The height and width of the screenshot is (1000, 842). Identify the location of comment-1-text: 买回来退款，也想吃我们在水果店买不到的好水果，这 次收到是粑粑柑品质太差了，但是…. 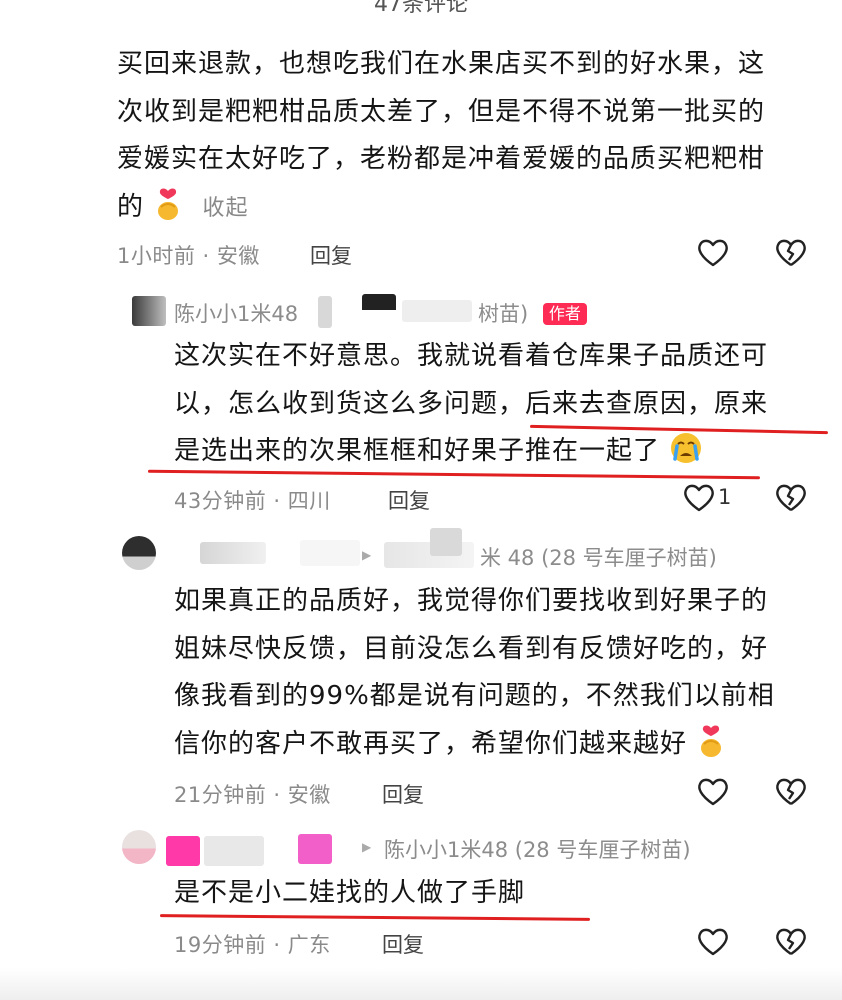
(441, 136).